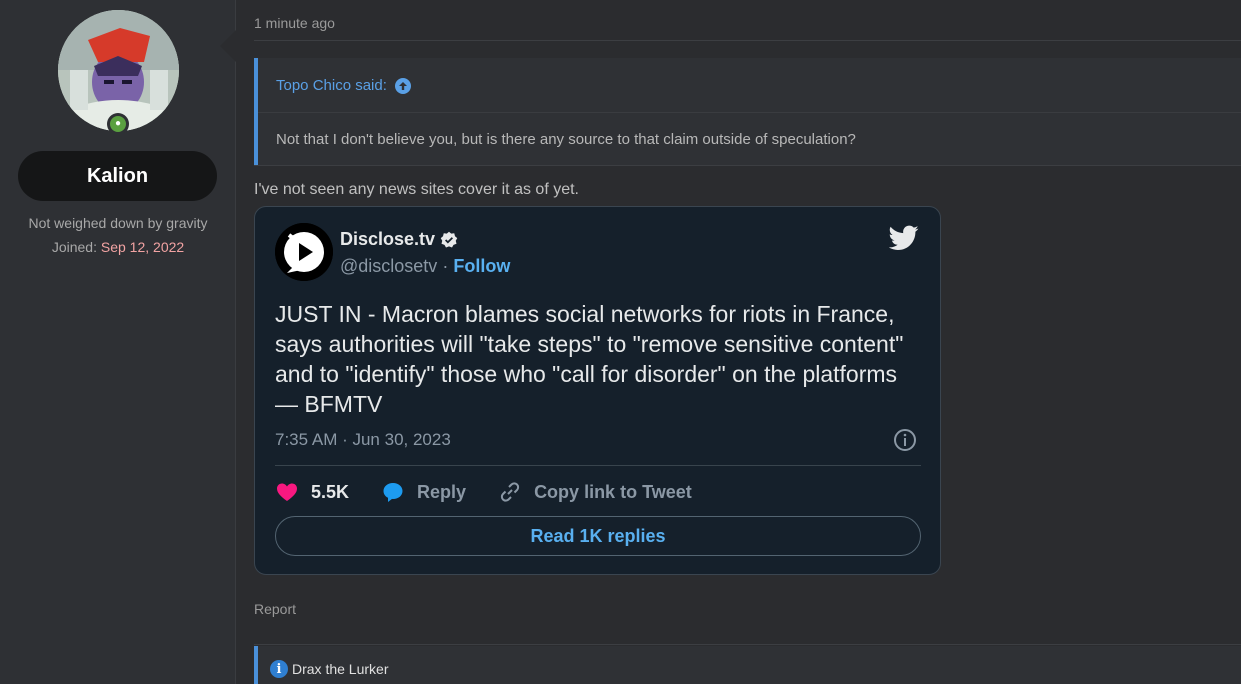  Describe the element at coordinates (747, 665) in the screenshot. I see `next-post-quote: i Drax the Lurker` at that location.